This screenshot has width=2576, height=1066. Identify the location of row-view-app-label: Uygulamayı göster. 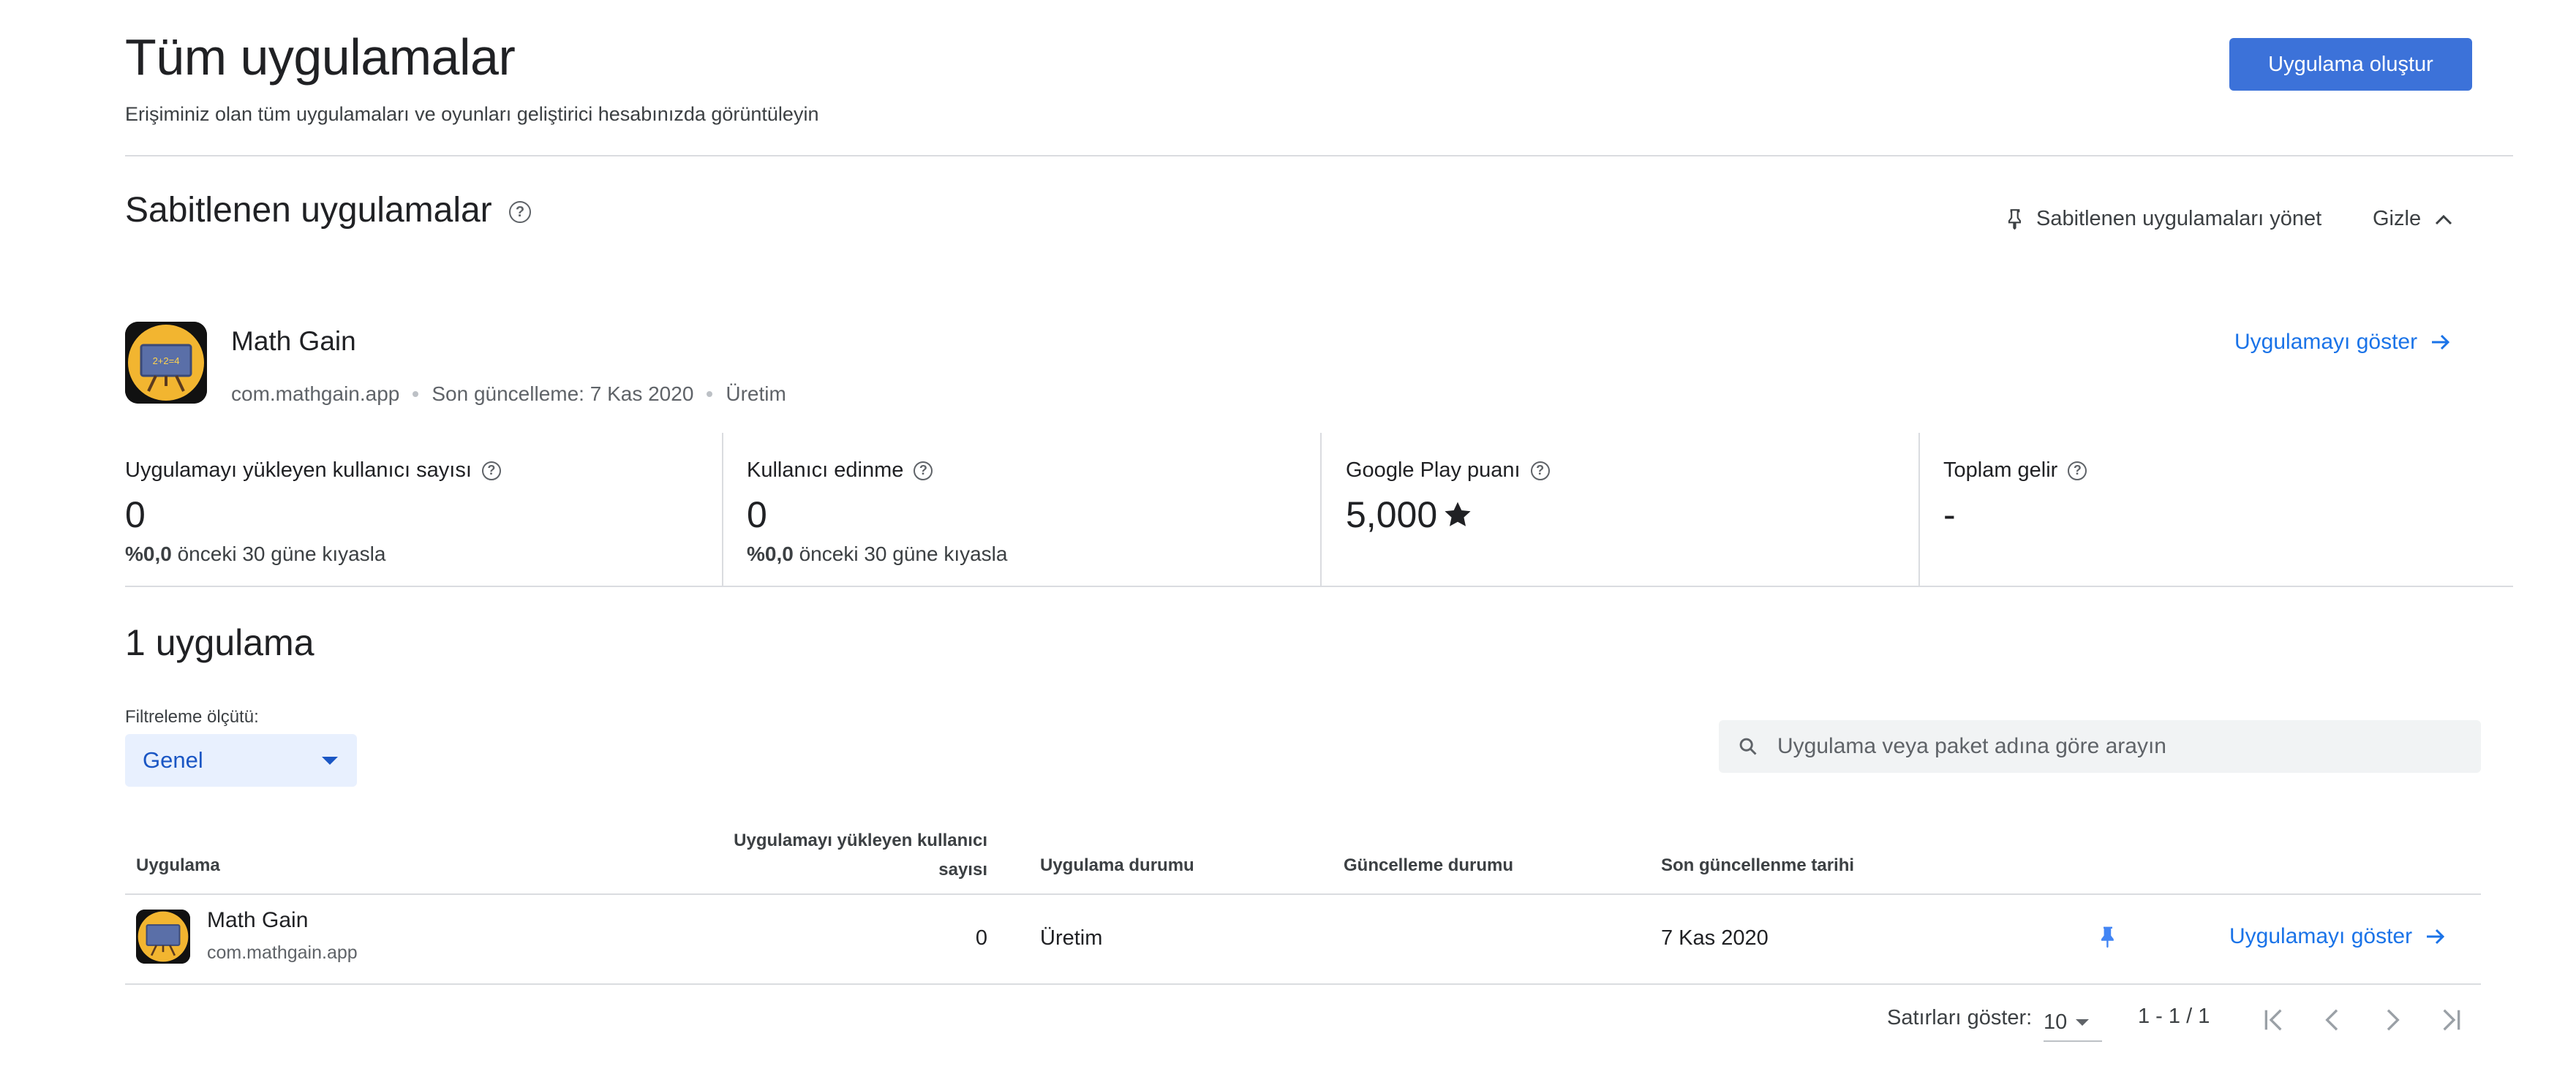
(2321, 936).